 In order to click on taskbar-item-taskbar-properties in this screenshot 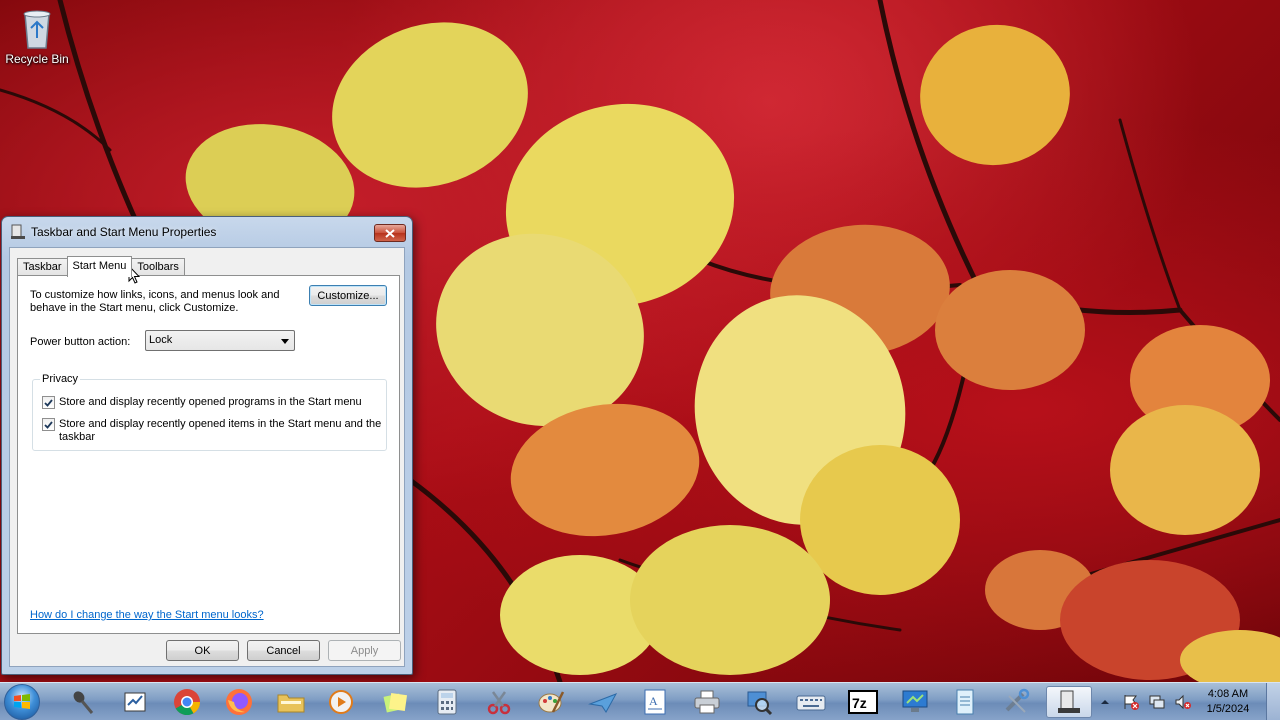, I will do `click(1069, 702)`.